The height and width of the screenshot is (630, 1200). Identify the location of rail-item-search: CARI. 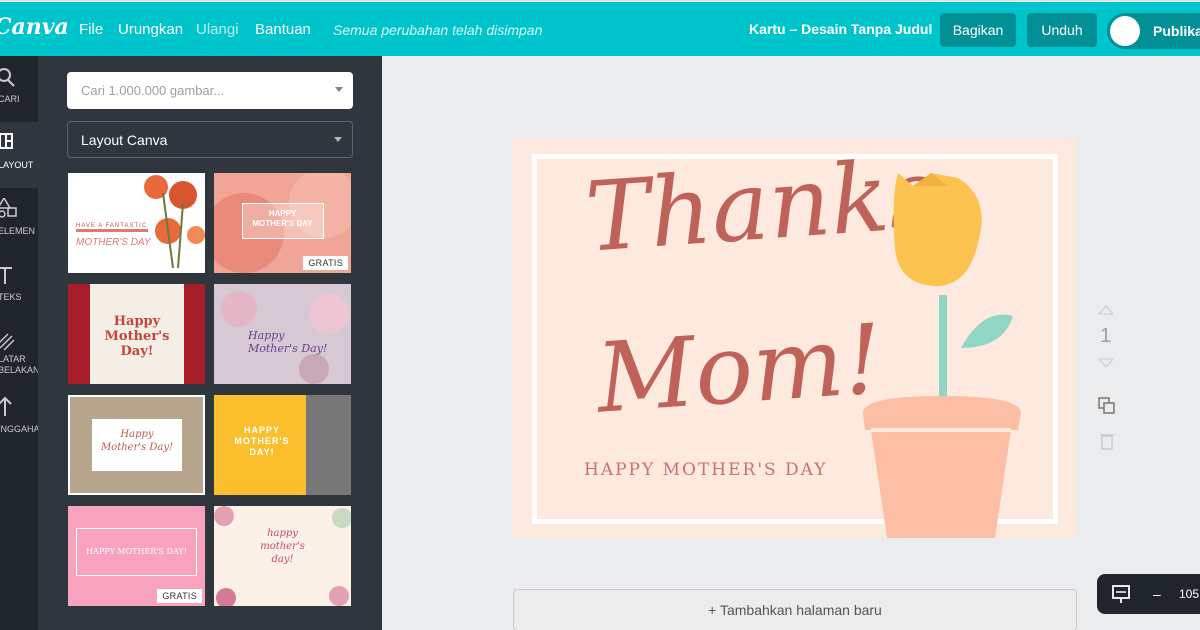
(19, 89).